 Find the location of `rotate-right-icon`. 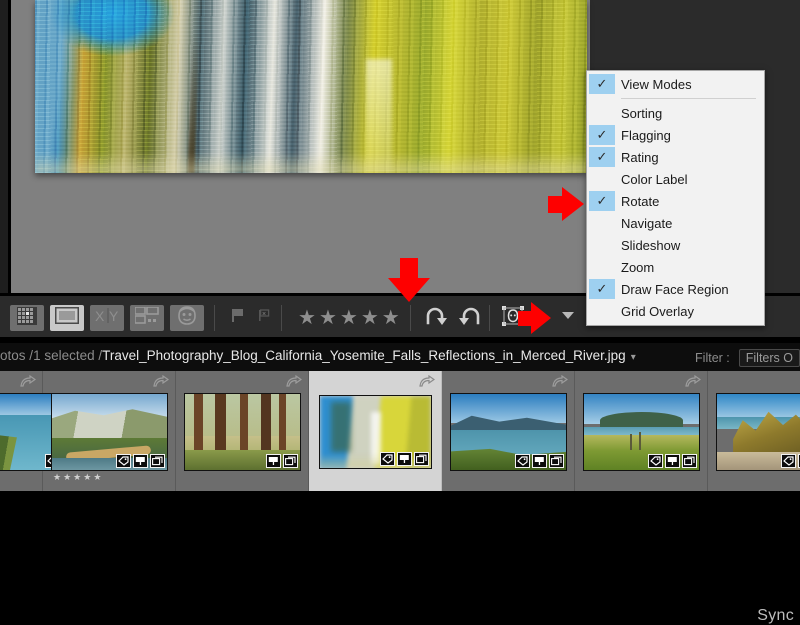

rotate-right-icon is located at coordinates (469, 318).